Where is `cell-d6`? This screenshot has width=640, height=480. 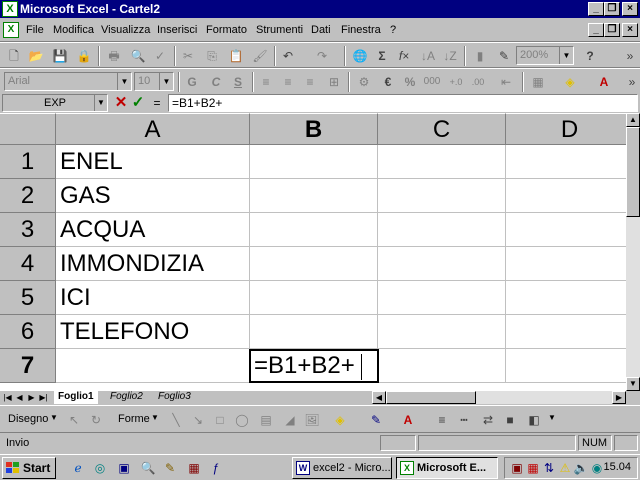 cell-d6 is located at coordinates (566, 332).